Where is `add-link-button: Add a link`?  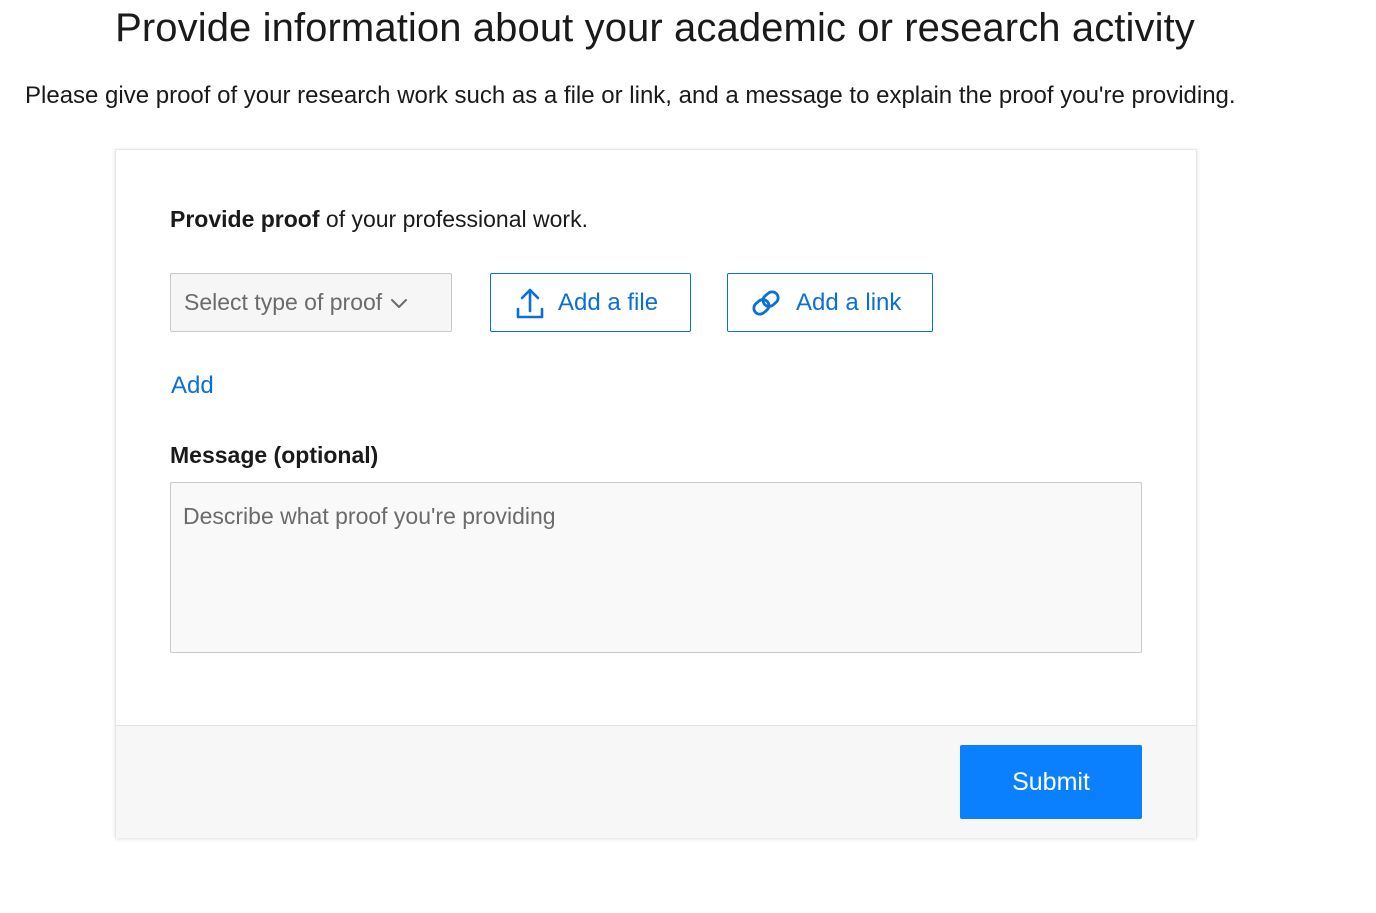
add-link-button: Add a link is located at coordinates (830, 302).